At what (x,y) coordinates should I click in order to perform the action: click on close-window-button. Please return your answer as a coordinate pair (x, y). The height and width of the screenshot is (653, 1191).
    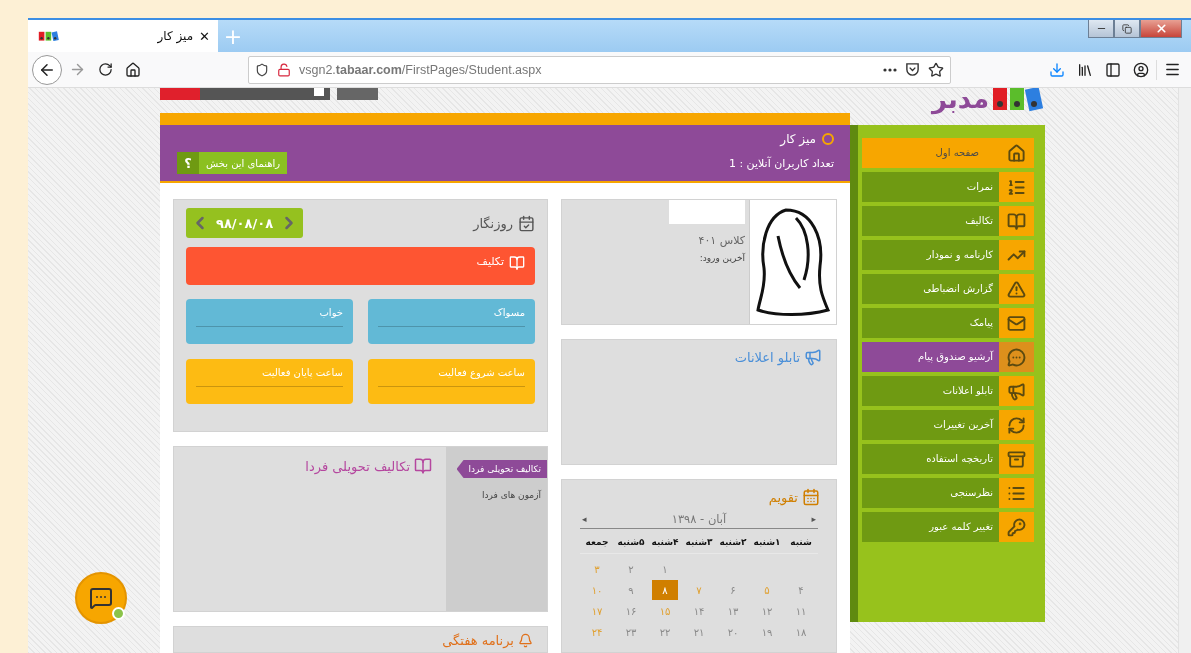
    Looking at the image, I should click on (1161, 29).